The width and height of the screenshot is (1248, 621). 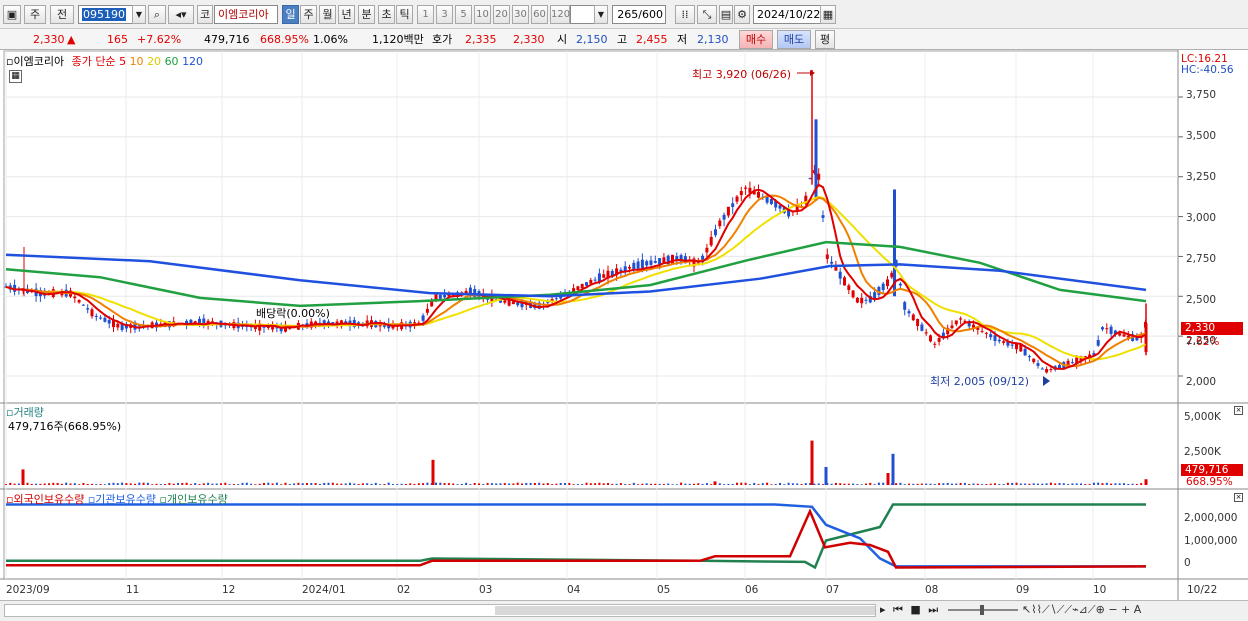 I want to click on interval-button-3: 3, so click(x=444, y=14).